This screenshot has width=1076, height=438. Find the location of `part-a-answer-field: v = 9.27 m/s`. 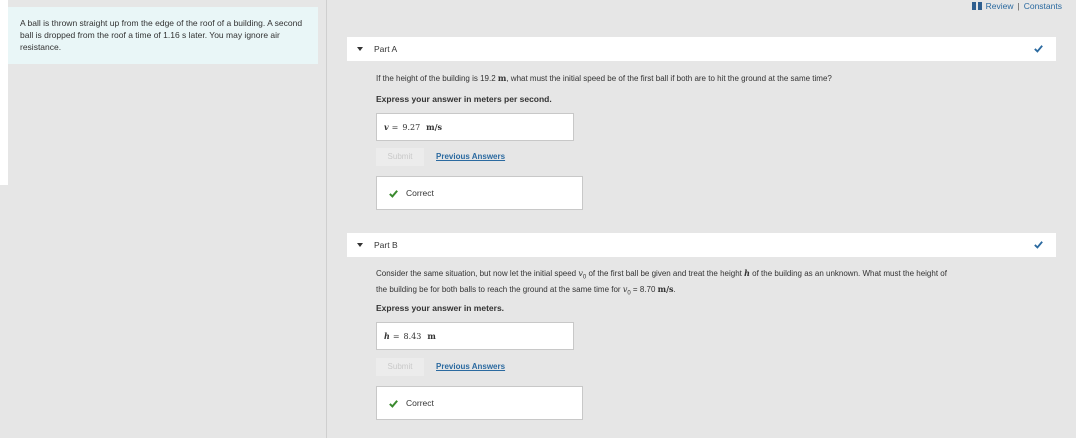

part-a-answer-field: v = 9.27 m/s is located at coordinates (475, 127).